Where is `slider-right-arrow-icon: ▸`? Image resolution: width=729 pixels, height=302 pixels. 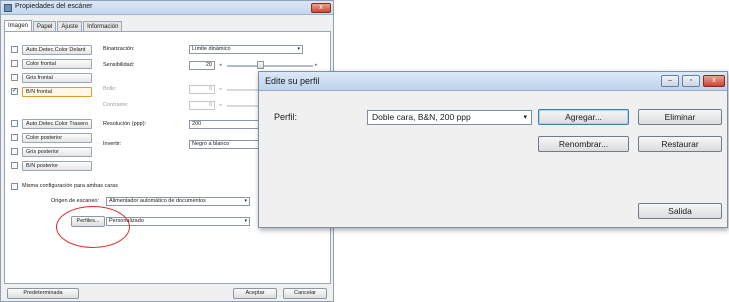 slider-right-arrow-icon: ▸ is located at coordinates (316, 65).